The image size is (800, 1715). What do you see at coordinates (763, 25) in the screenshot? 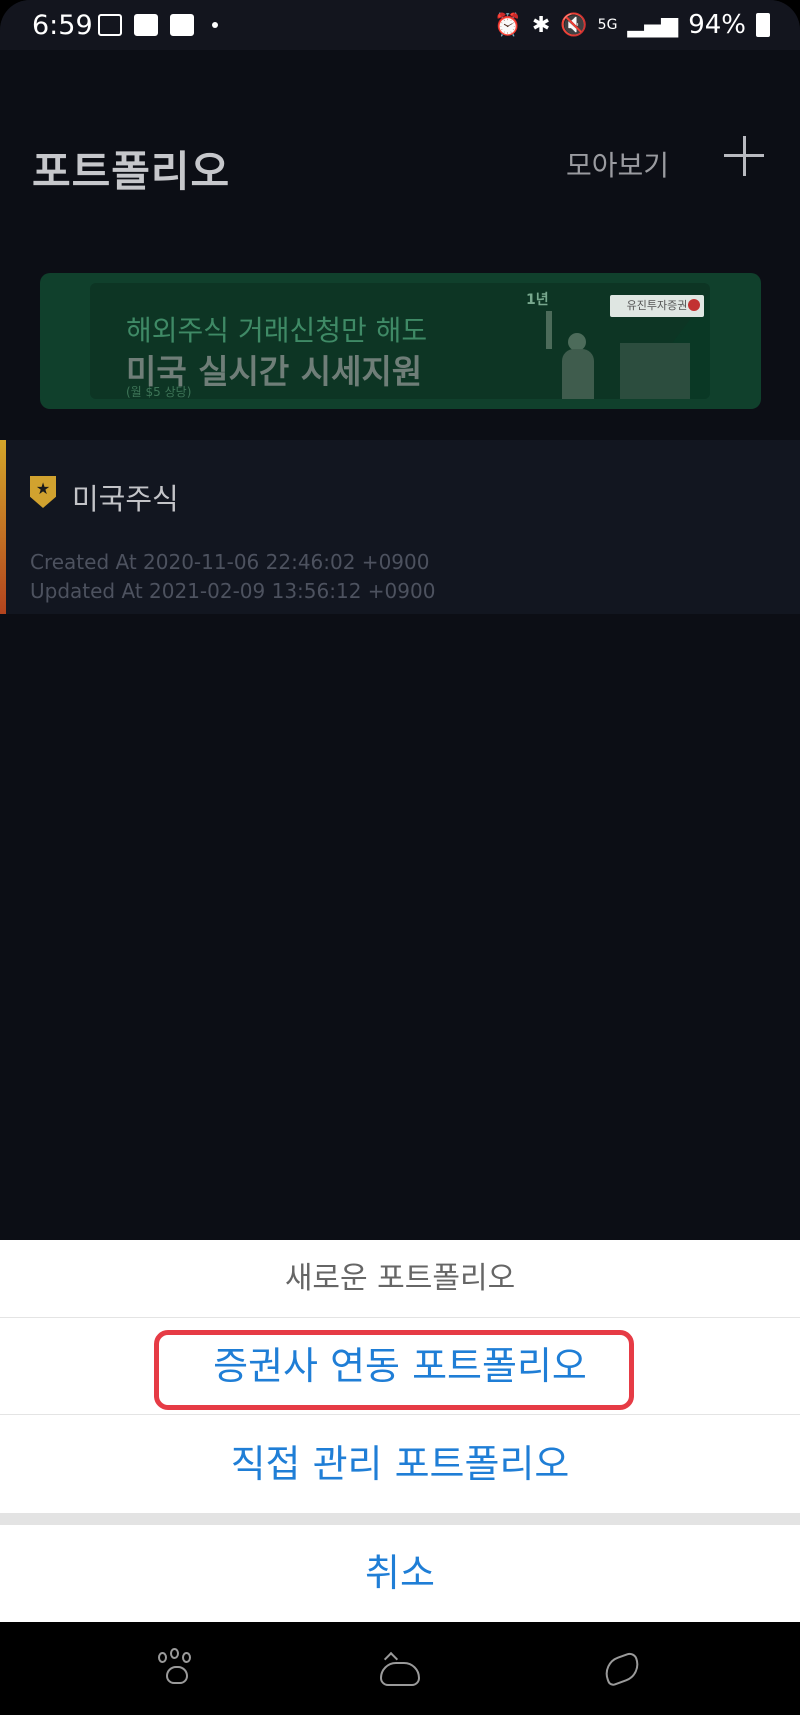
I see `battery-icon` at bounding box center [763, 25].